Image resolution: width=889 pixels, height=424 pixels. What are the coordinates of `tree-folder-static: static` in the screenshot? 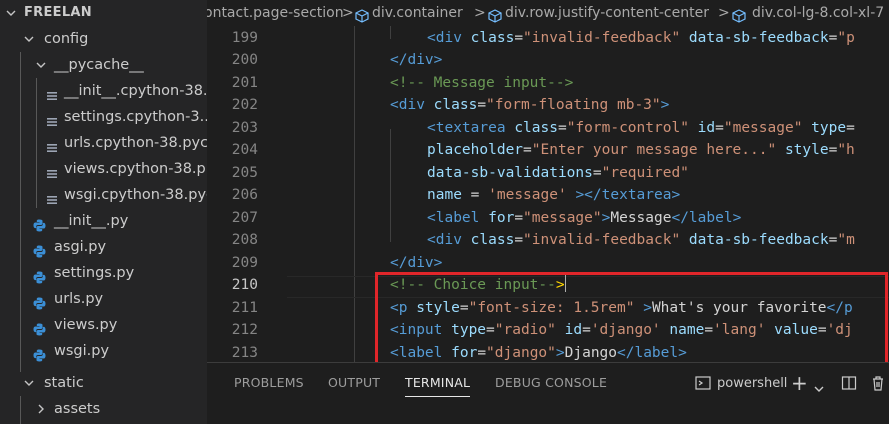 It's located at (103, 383).